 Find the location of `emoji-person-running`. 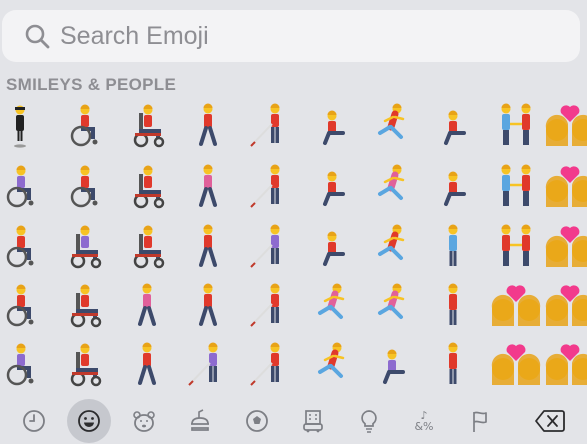

emoji-person-running is located at coordinates (392, 125).